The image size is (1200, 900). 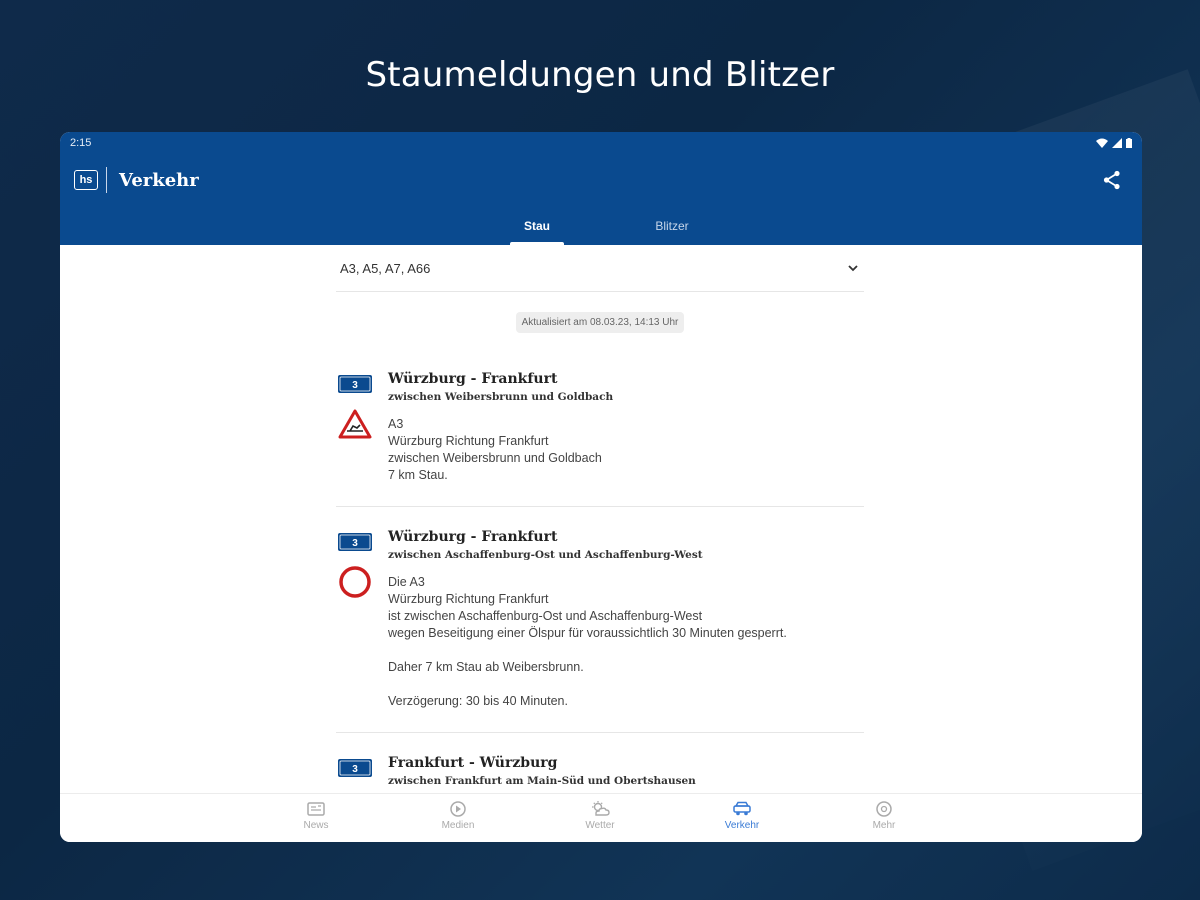 I want to click on nav-verkehr-label: Verkehr, so click(x=742, y=825).